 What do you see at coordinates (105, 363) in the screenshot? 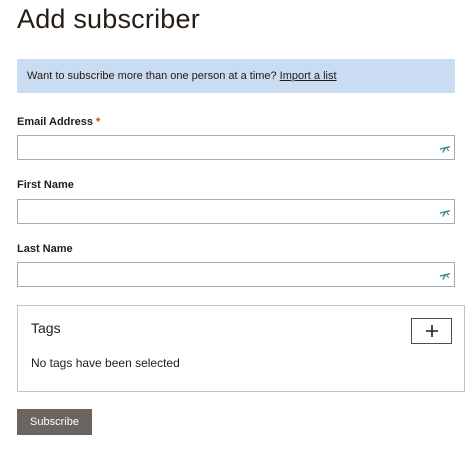
I see `tags-empty-message: No tags have been selected` at bounding box center [105, 363].